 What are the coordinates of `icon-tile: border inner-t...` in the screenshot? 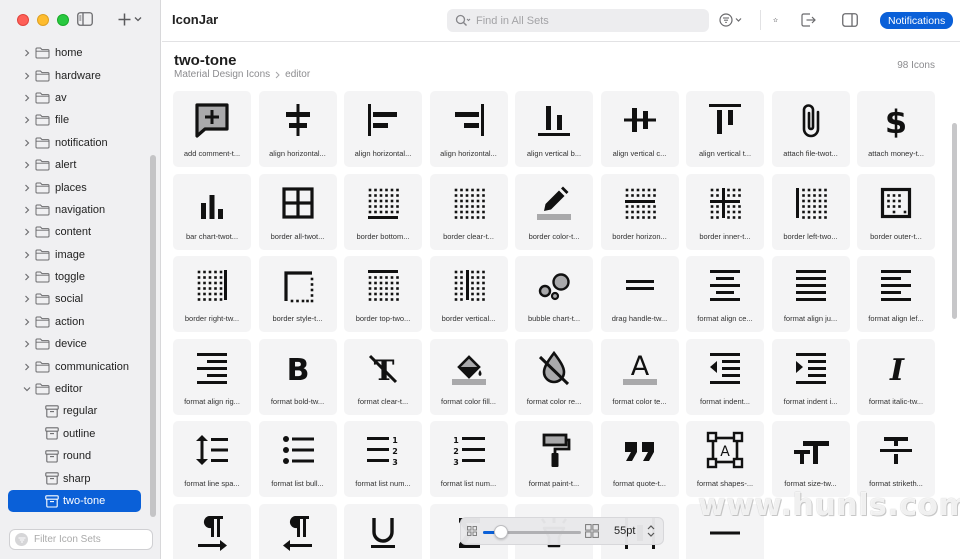 It's located at (725, 211).